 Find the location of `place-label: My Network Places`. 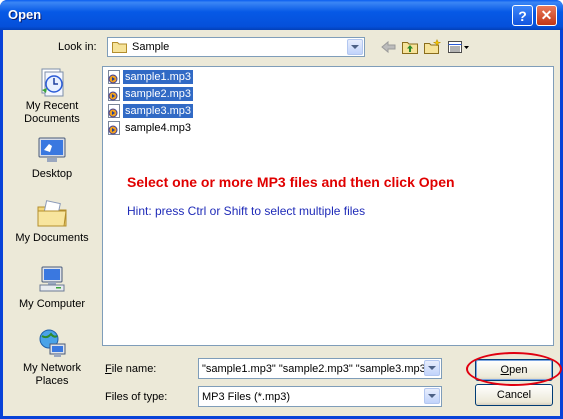

place-label: My Network Places is located at coordinates (52, 374).